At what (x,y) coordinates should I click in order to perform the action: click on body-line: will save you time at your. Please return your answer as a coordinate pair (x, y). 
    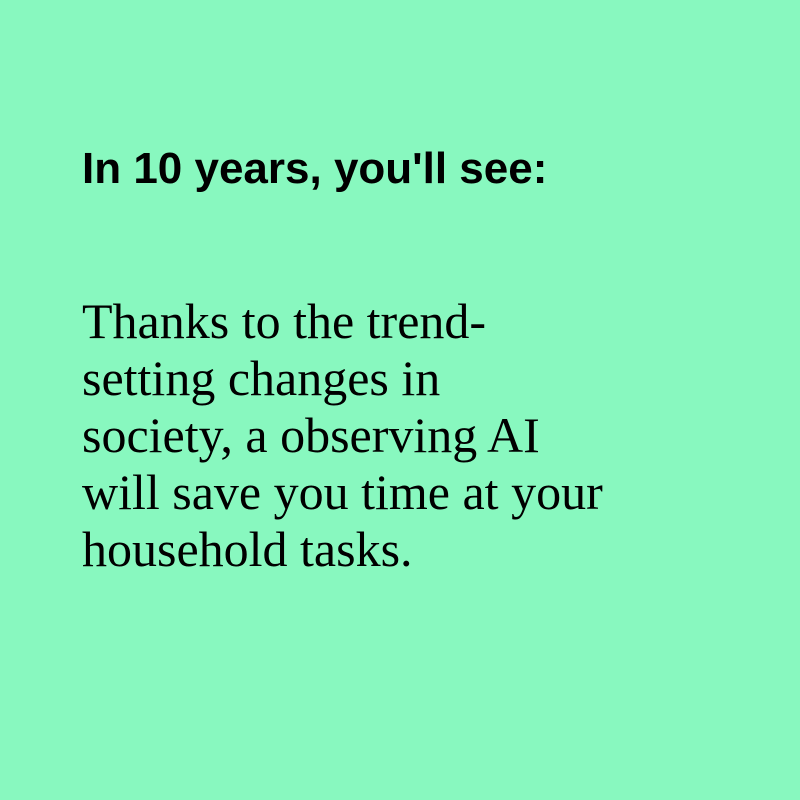
    Looking at the image, I should click on (342, 492).